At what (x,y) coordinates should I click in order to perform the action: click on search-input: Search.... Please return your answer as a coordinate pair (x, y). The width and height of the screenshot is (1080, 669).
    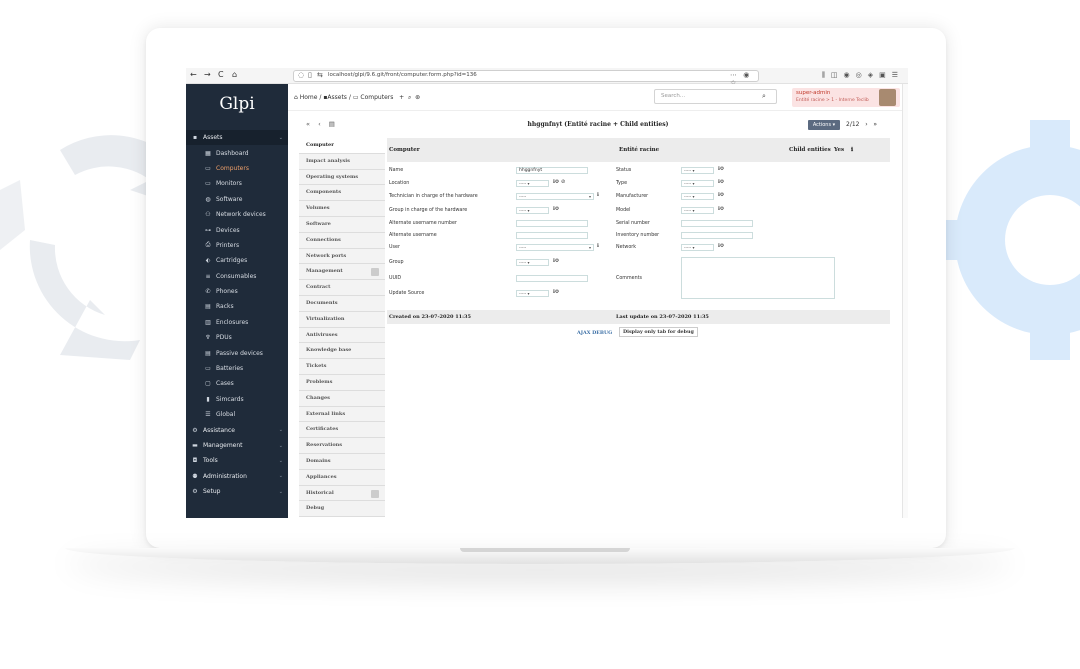
    Looking at the image, I should click on (715, 96).